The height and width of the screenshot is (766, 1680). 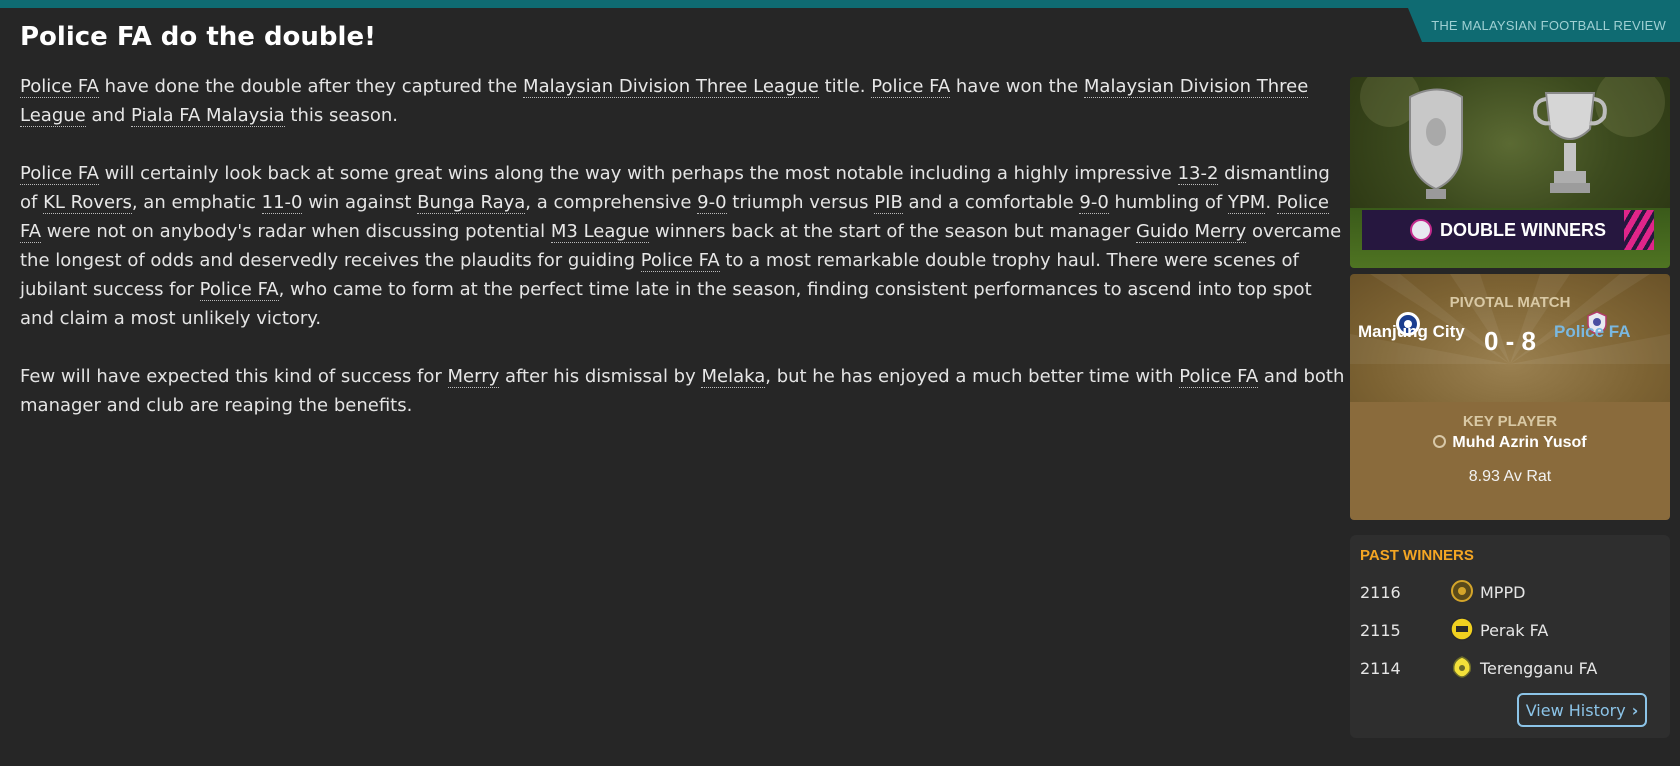 What do you see at coordinates (87, 203) in the screenshot?
I see `article-link: KL Rovers` at bounding box center [87, 203].